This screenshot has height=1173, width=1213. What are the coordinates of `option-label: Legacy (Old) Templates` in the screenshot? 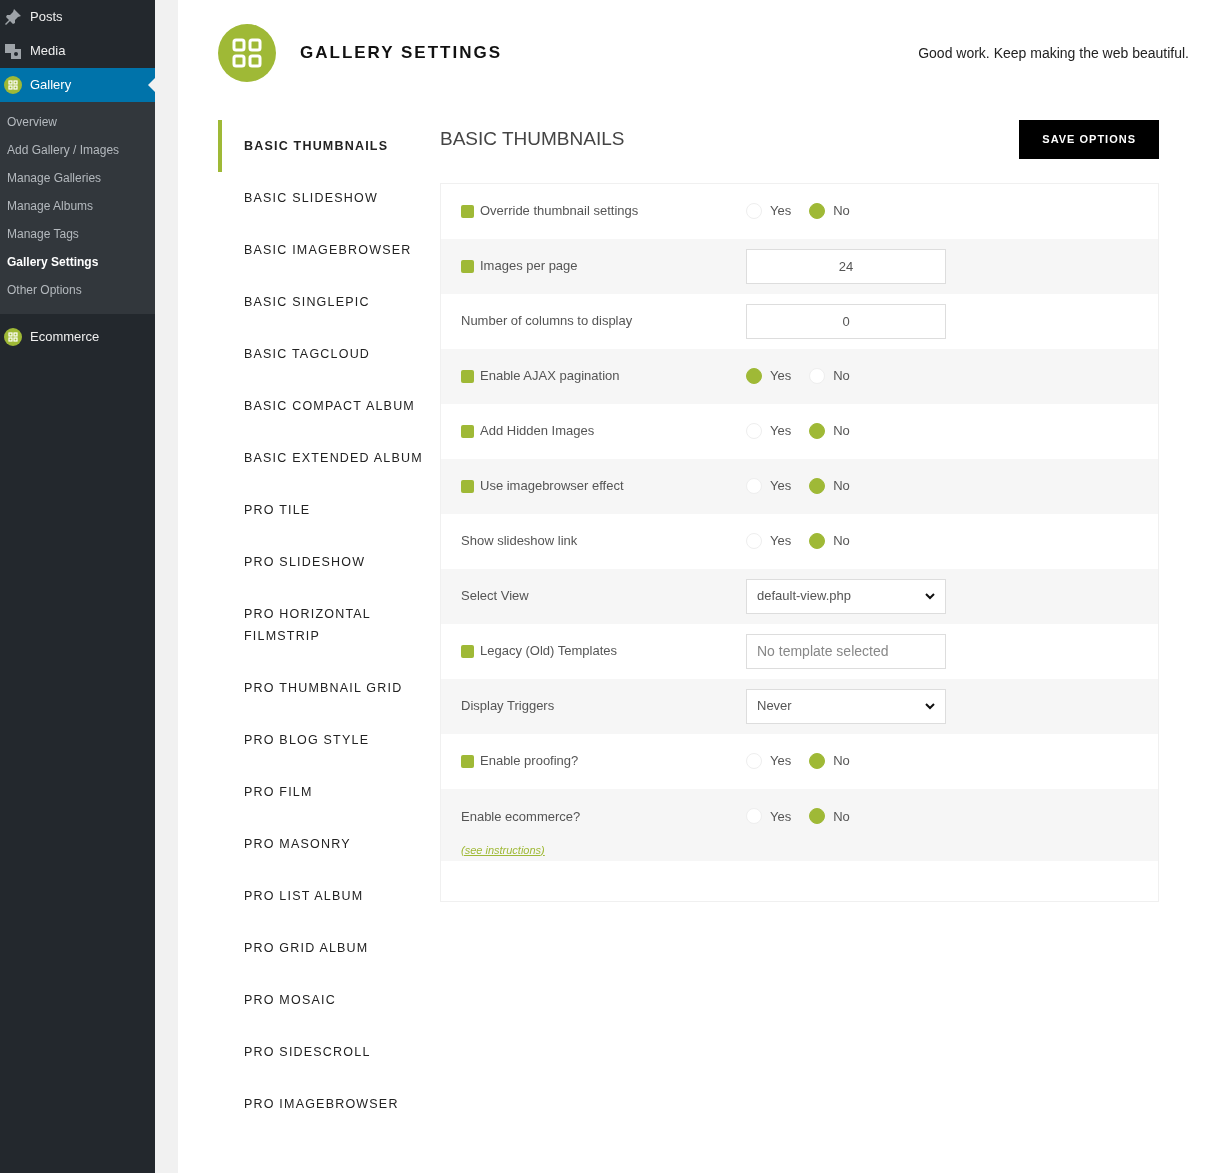 It's located at (549, 651).